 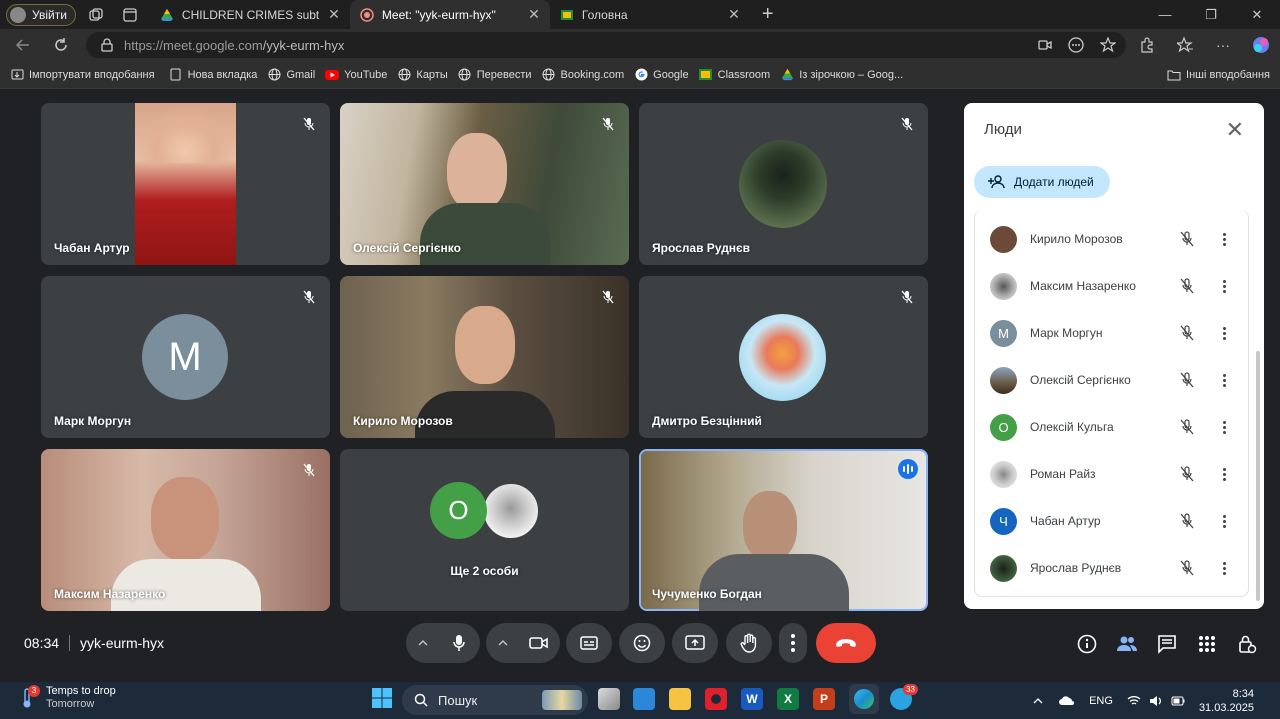 I want to click on people-icon, so click(x=1127, y=644).